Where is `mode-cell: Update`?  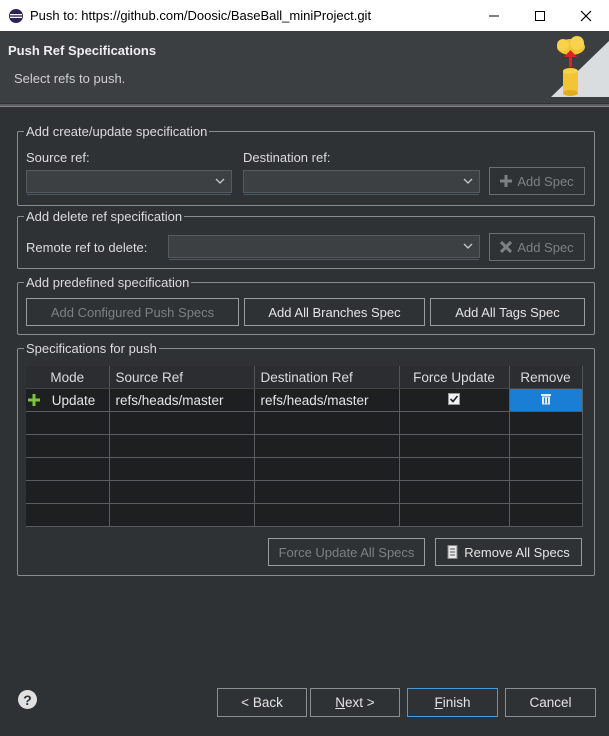
mode-cell: Update is located at coordinates (68, 400).